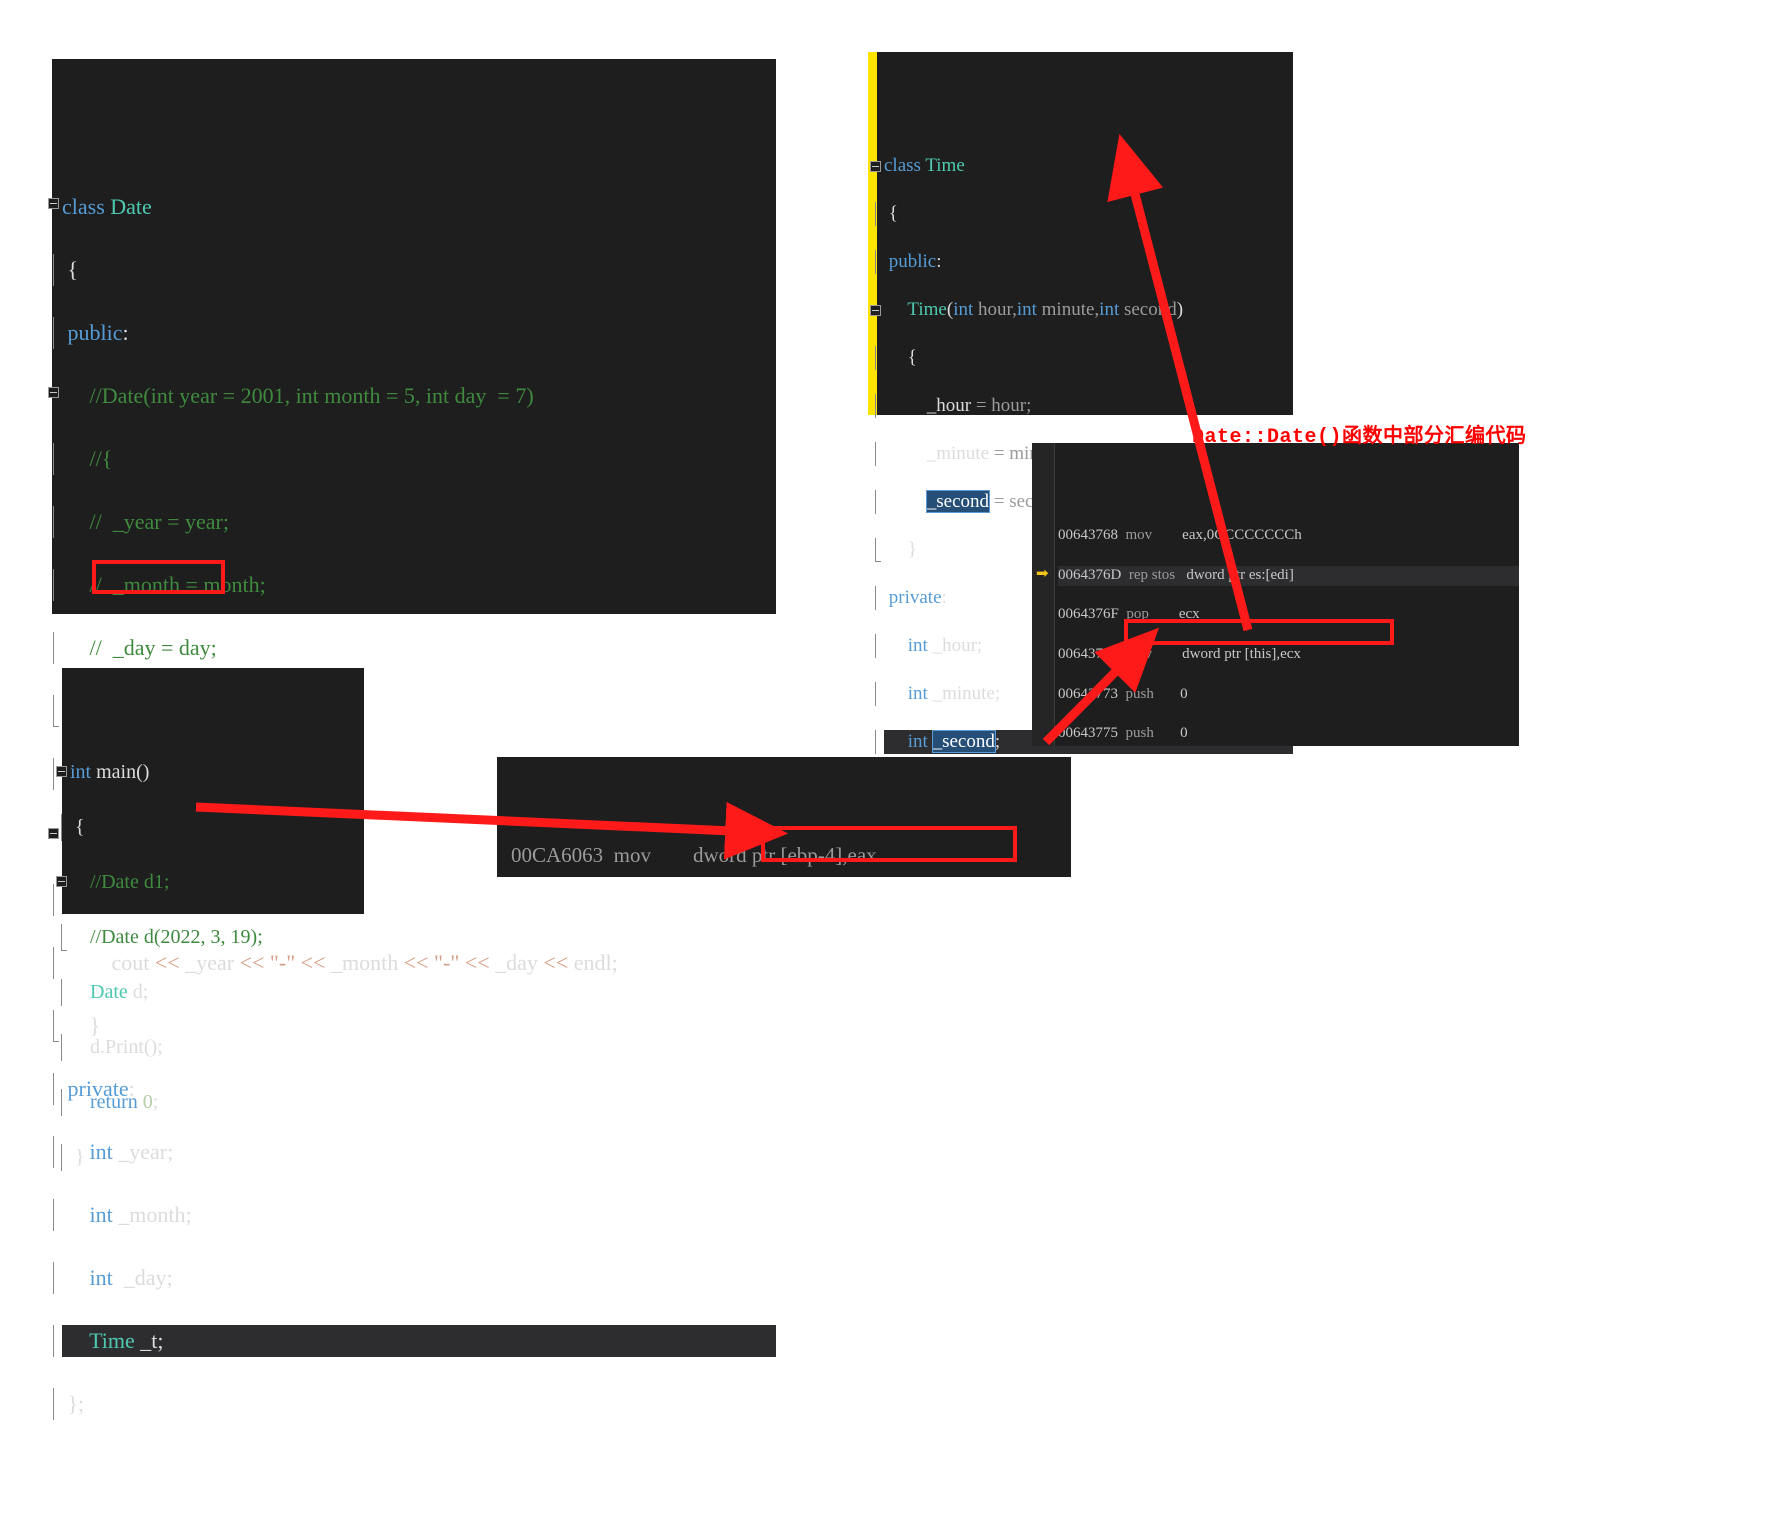  What do you see at coordinates (212, 937) in the screenshot?
I see `code-line: //Date d(2022, 3, 19);` at bounding box center [212, 937].